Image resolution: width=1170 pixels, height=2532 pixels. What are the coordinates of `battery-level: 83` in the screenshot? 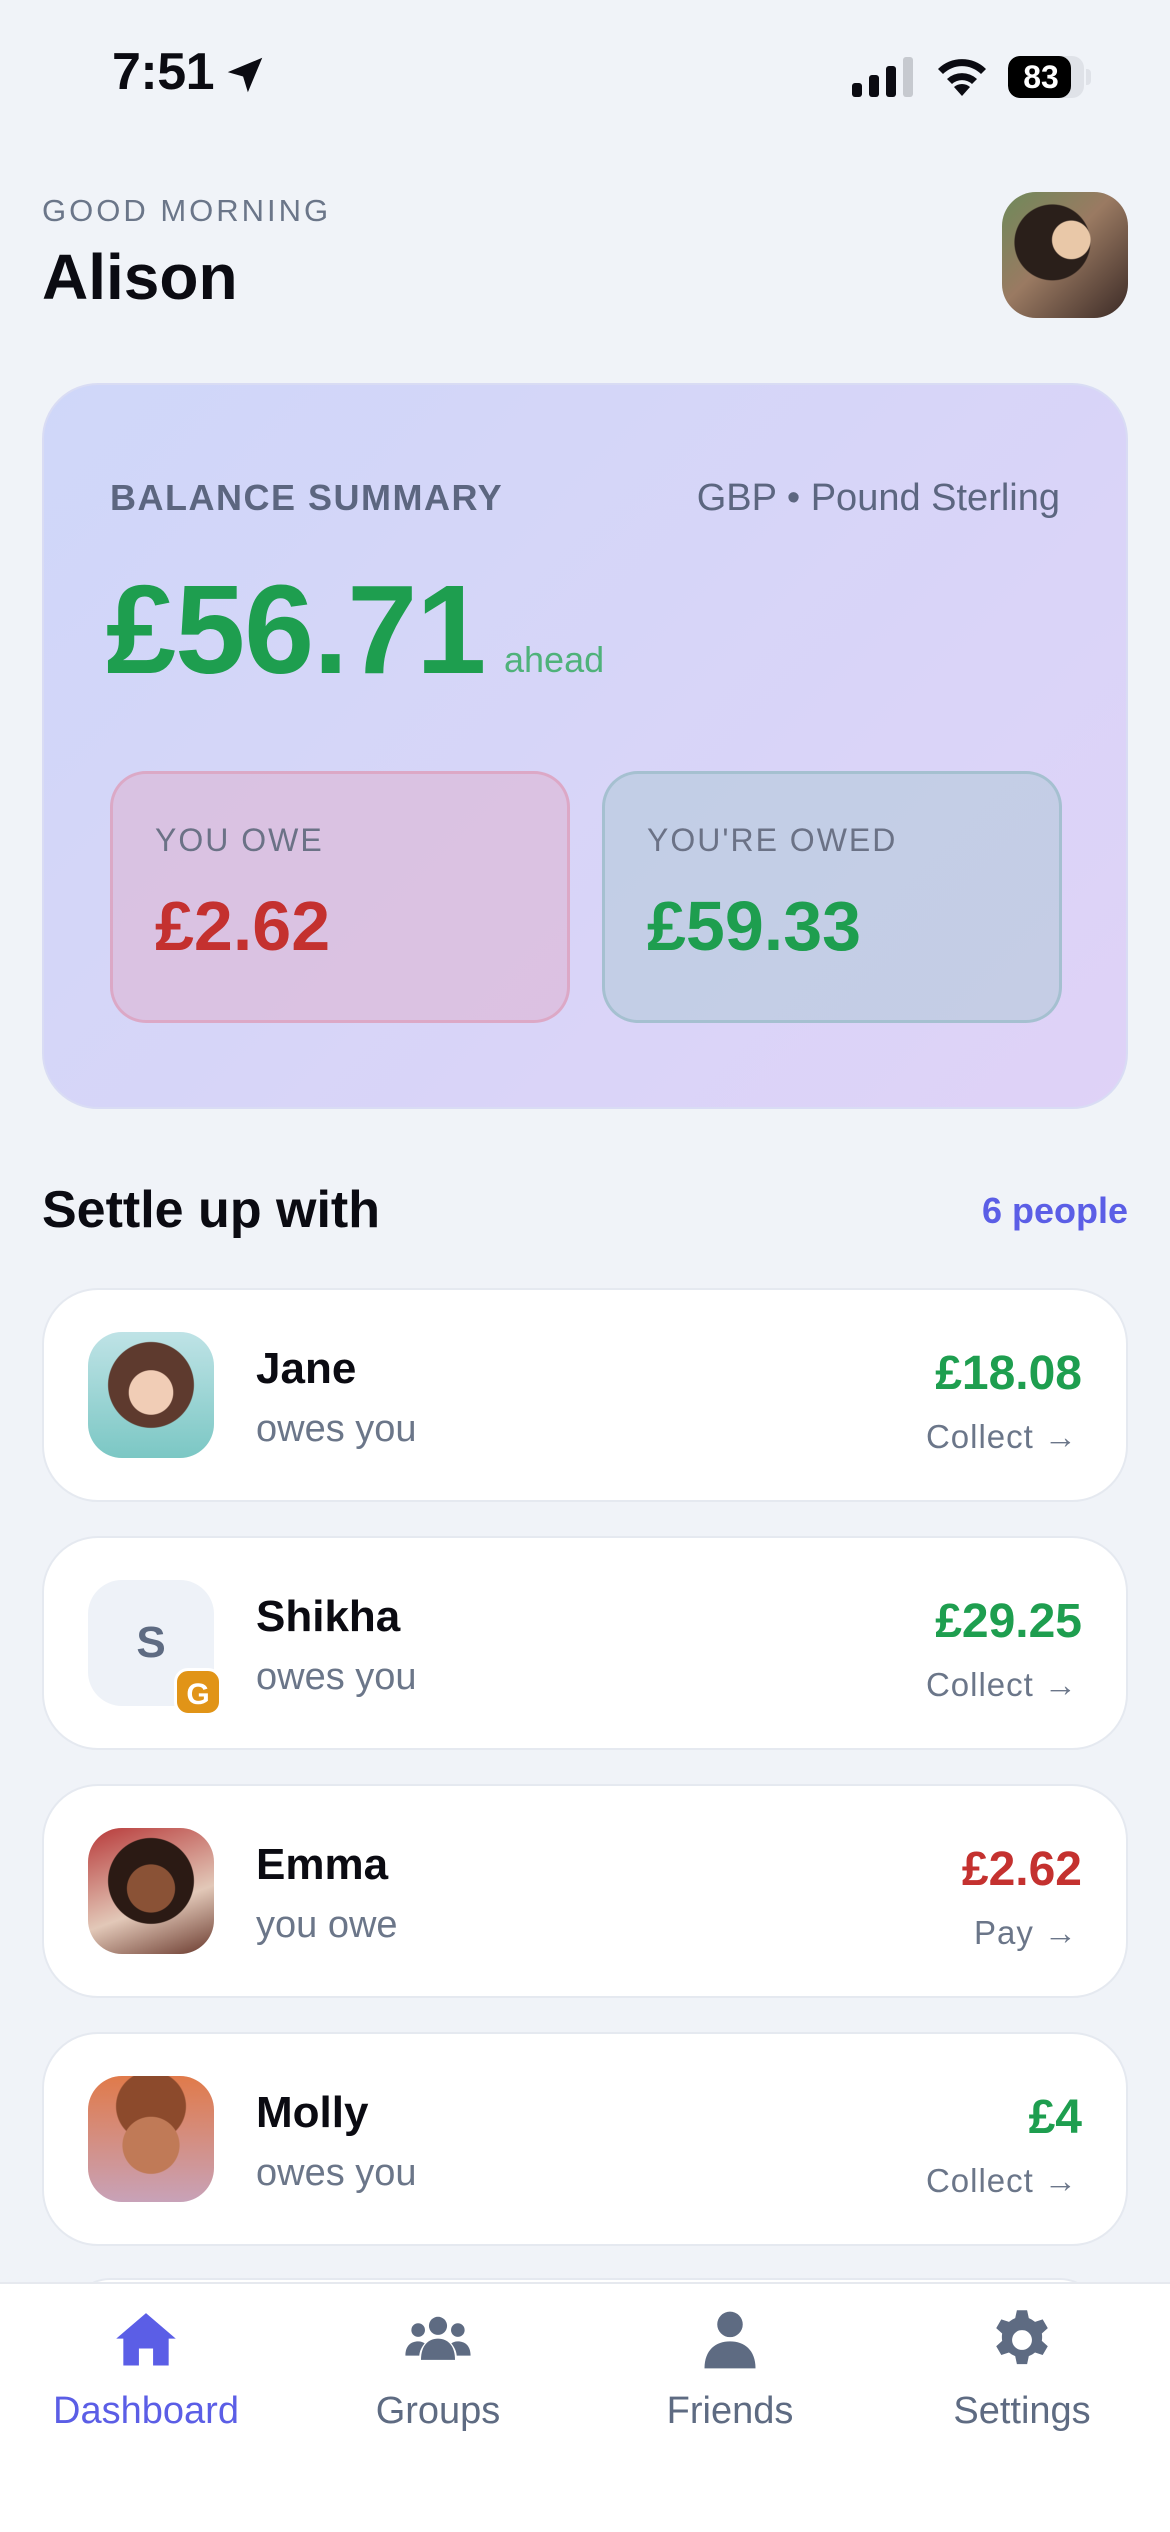 It's located at (1041, 77).